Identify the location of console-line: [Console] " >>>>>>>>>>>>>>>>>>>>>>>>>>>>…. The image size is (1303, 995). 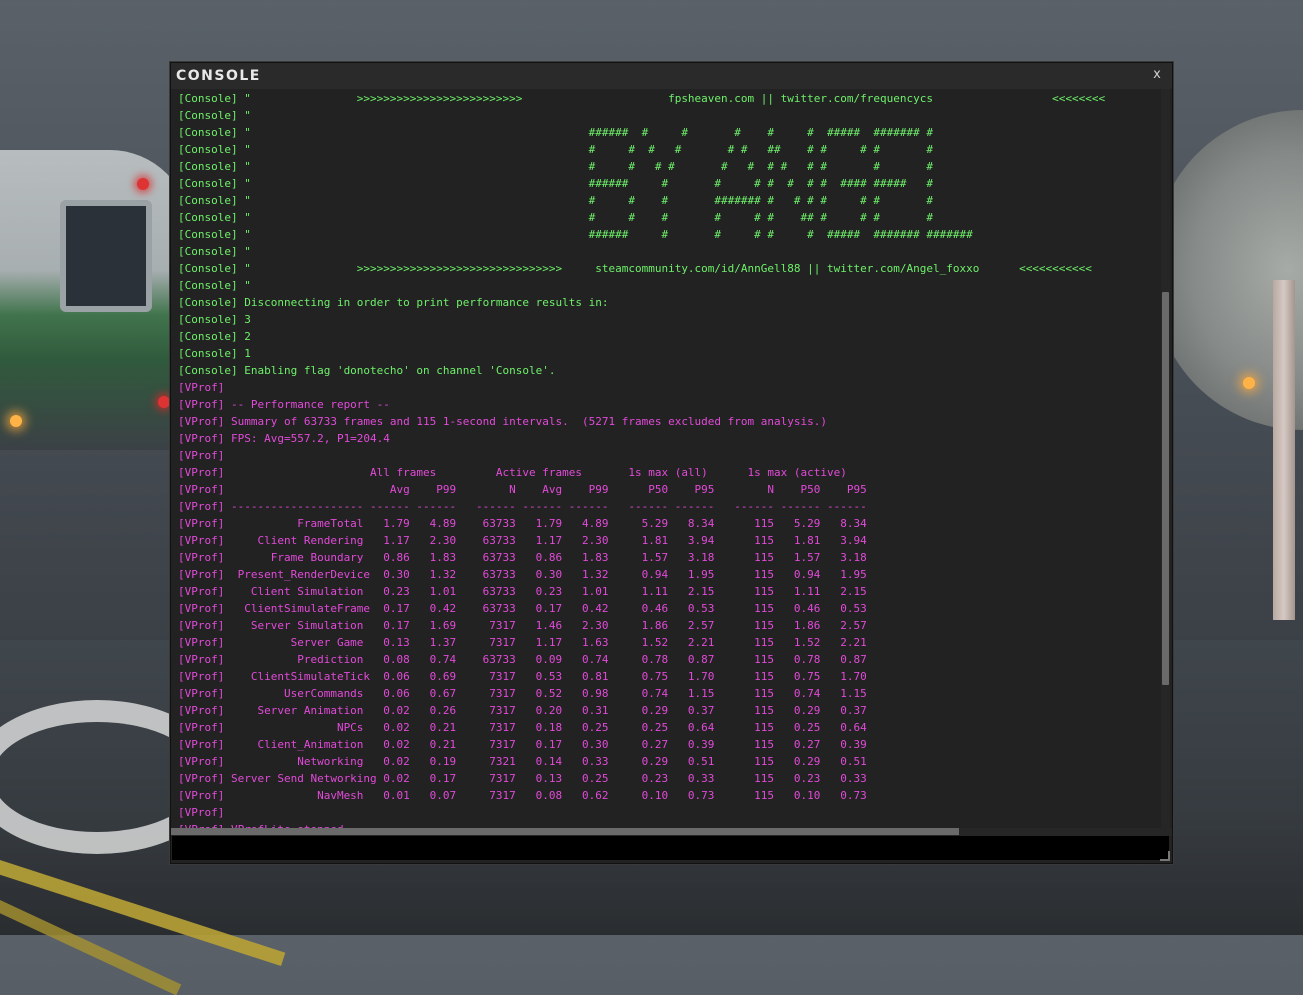
(635, 268).